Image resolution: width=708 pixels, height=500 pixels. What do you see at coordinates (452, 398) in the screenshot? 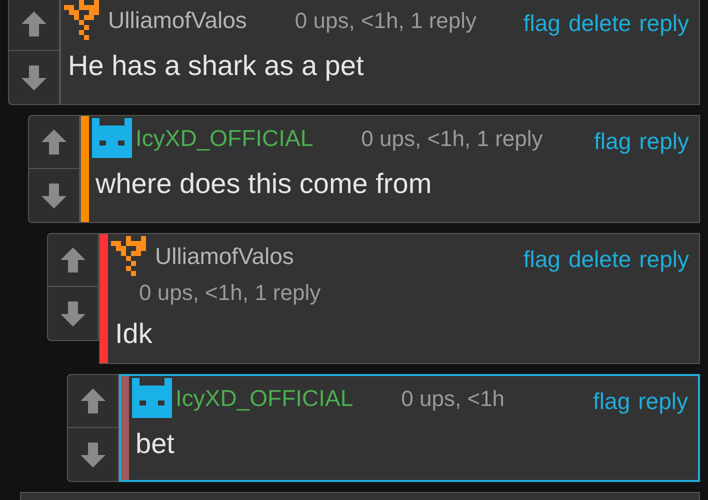
I see `comment-meta: 0 ups, <1h` at bounding box center [452, 398].